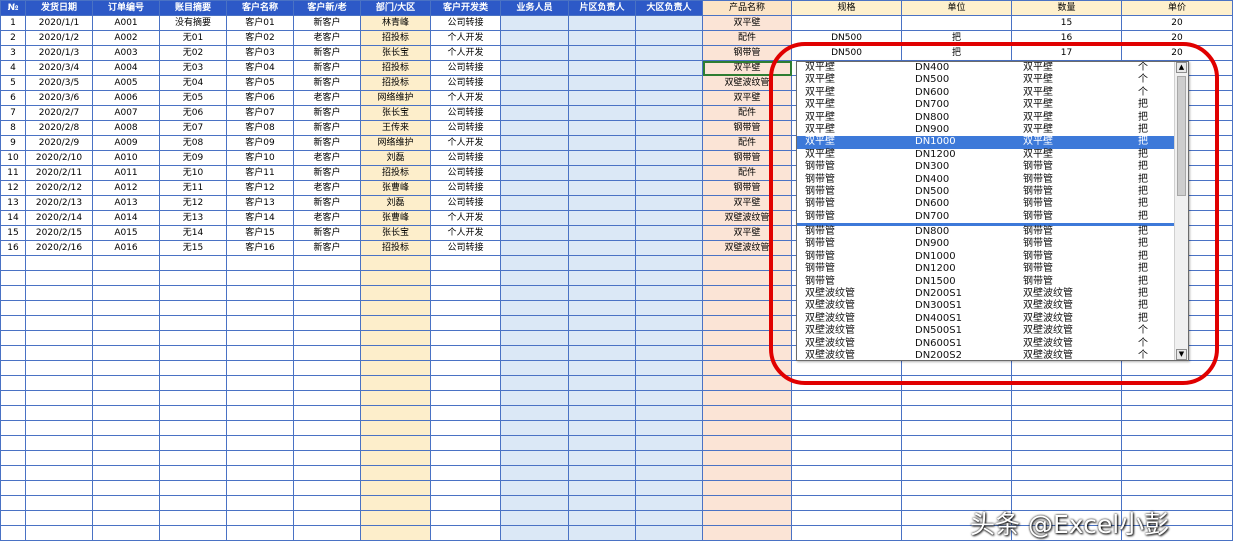 This screenshot has height=553, width=1239. Describe the element at coordinates (126, 128) in the screenshot. I see `table-cell: A008` at that location.